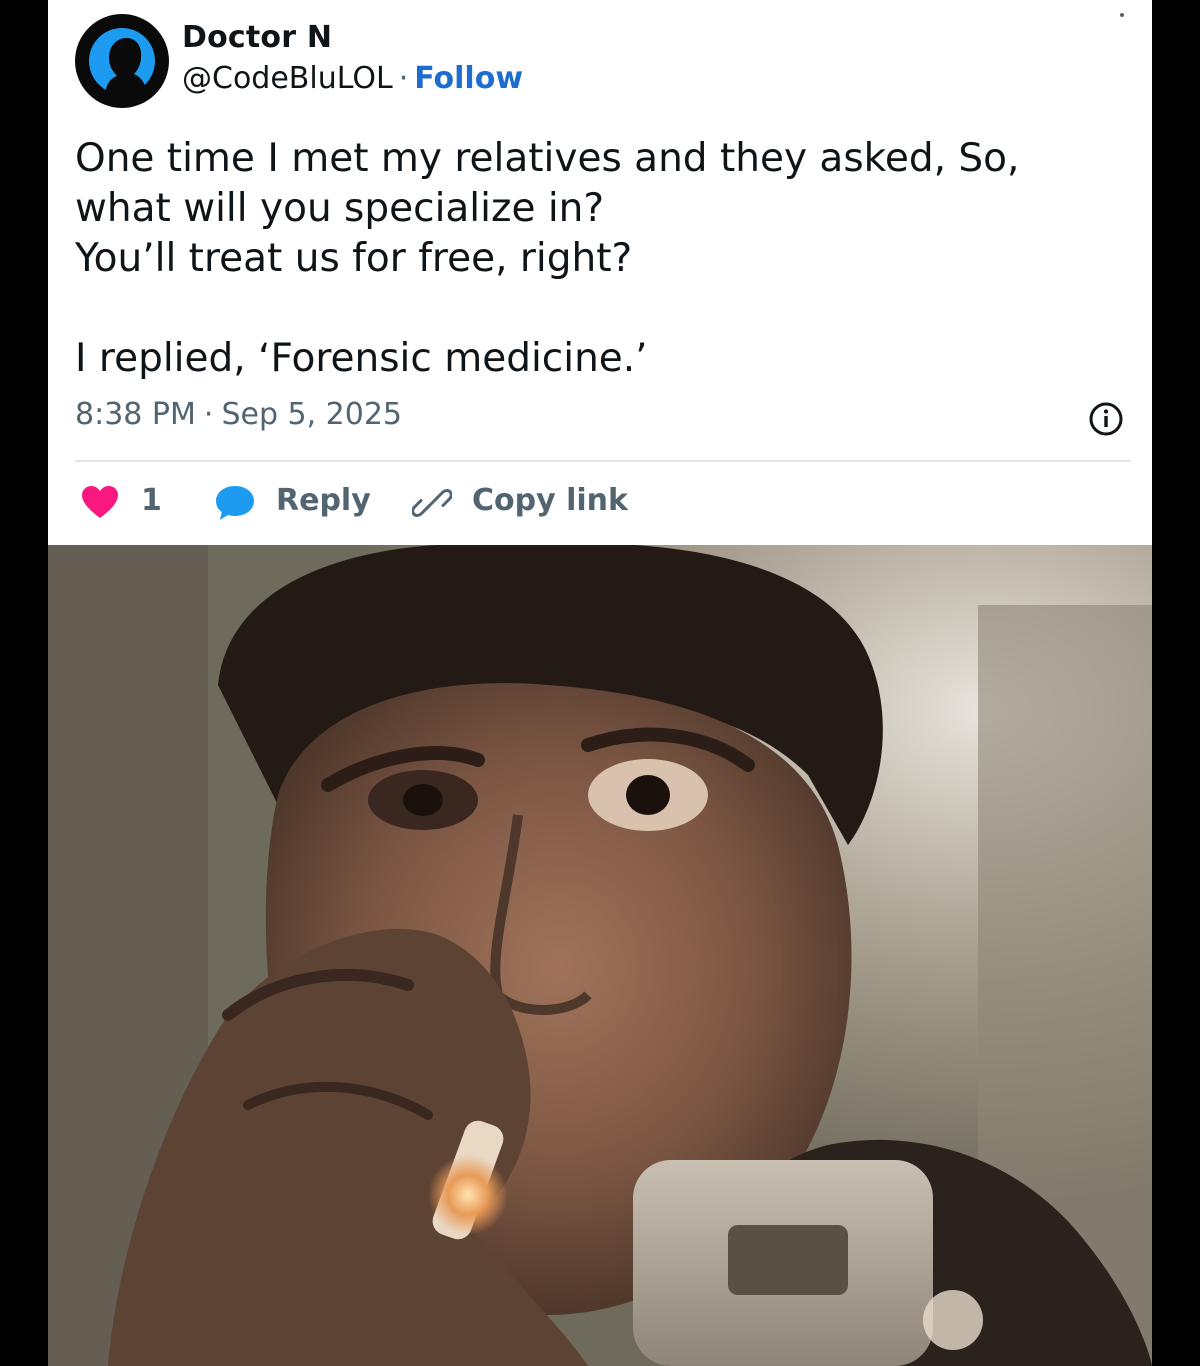 This screenshot has width=1200, height=1366. I want to click on divider, so click(603, 461).